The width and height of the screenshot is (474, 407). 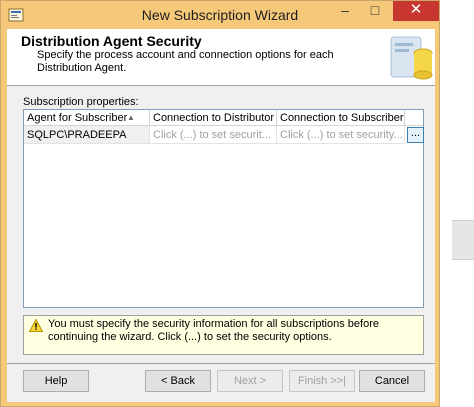 What do you see at coordinates (87, 135) in the screenshot?
I see `agent-cell: SQLPC\PRADEEPA` at bounding box center [87, 135].